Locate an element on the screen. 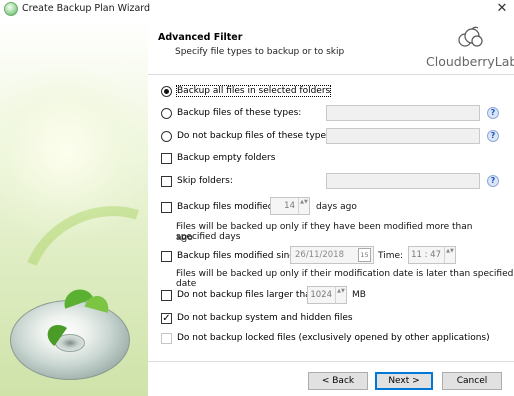  back-button: < Back is located at coordinates (338, 381).